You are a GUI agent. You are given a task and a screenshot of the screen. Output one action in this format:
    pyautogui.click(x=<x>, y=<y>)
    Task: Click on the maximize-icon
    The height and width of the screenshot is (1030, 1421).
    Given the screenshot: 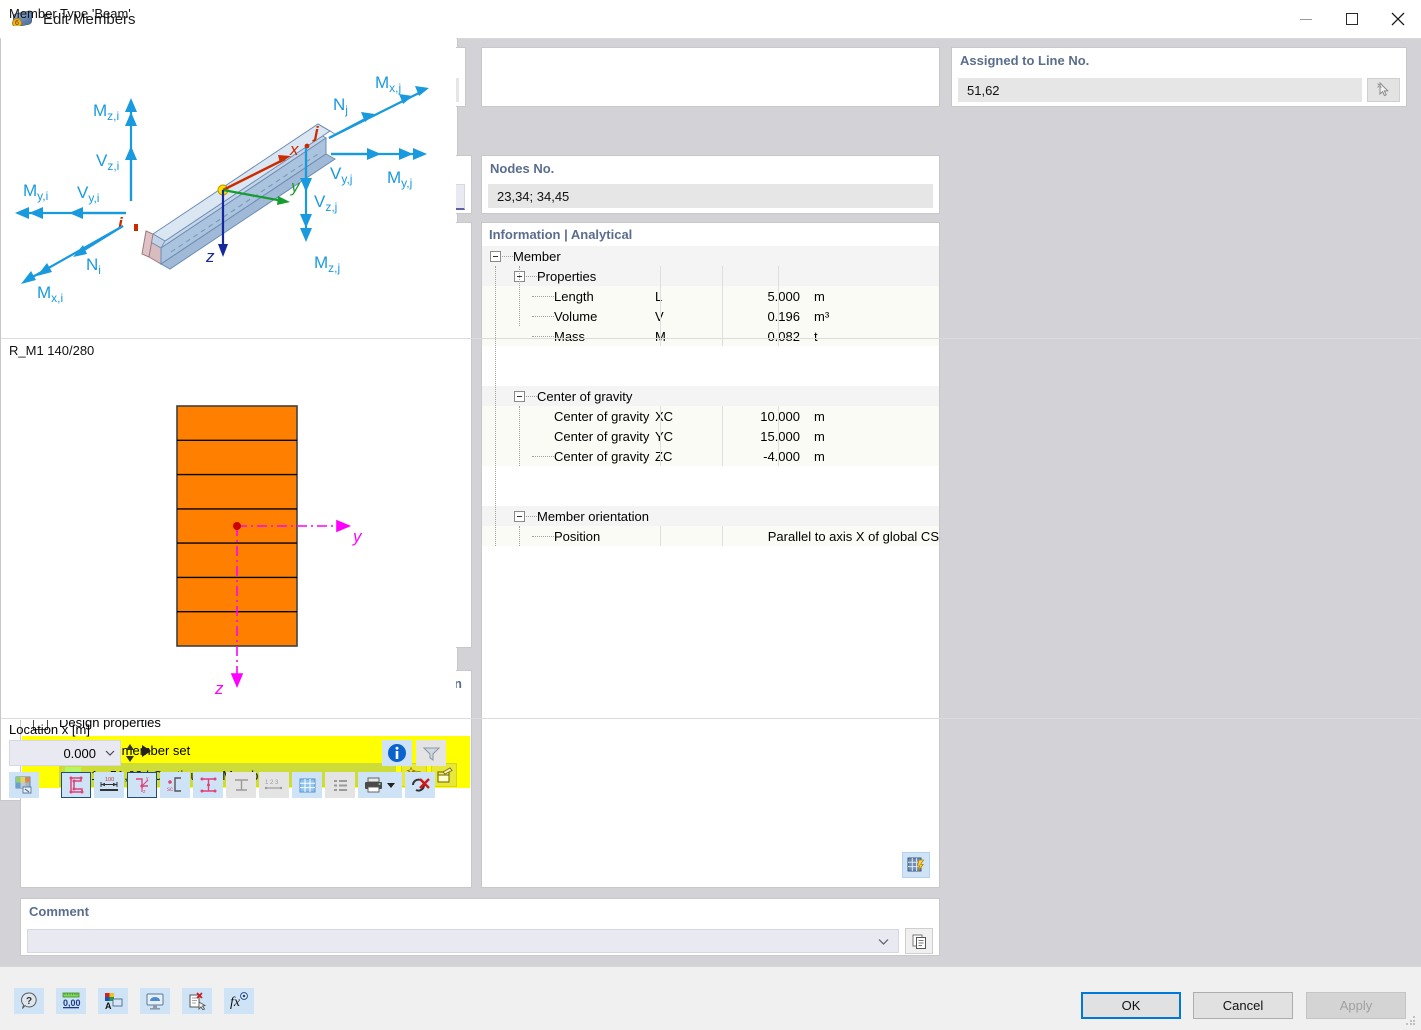 What is the action you would take?
    pyautogui.click(x=1352, y=19)
    